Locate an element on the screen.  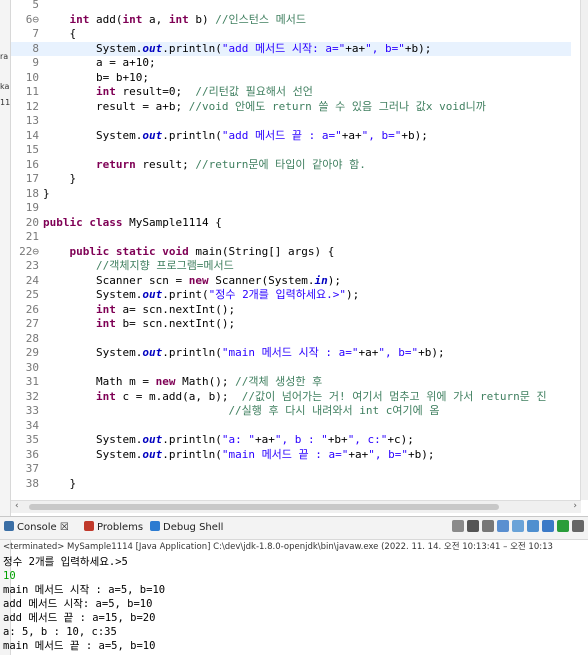
code-line: 11 int result=0; //리턴값 필요해서 선언 is located at coordinates (291, 92).